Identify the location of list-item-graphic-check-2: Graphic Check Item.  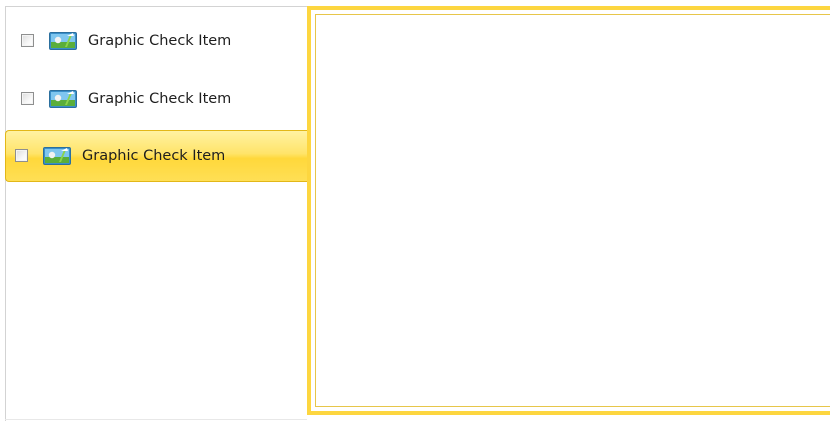
(157, 99).